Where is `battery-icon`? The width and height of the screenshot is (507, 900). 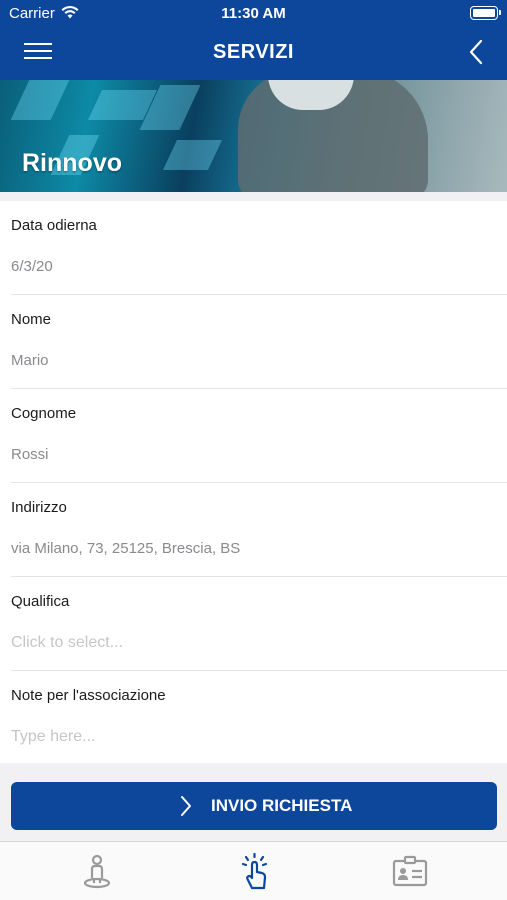
battery-icon is located at coordinates (485, 13).